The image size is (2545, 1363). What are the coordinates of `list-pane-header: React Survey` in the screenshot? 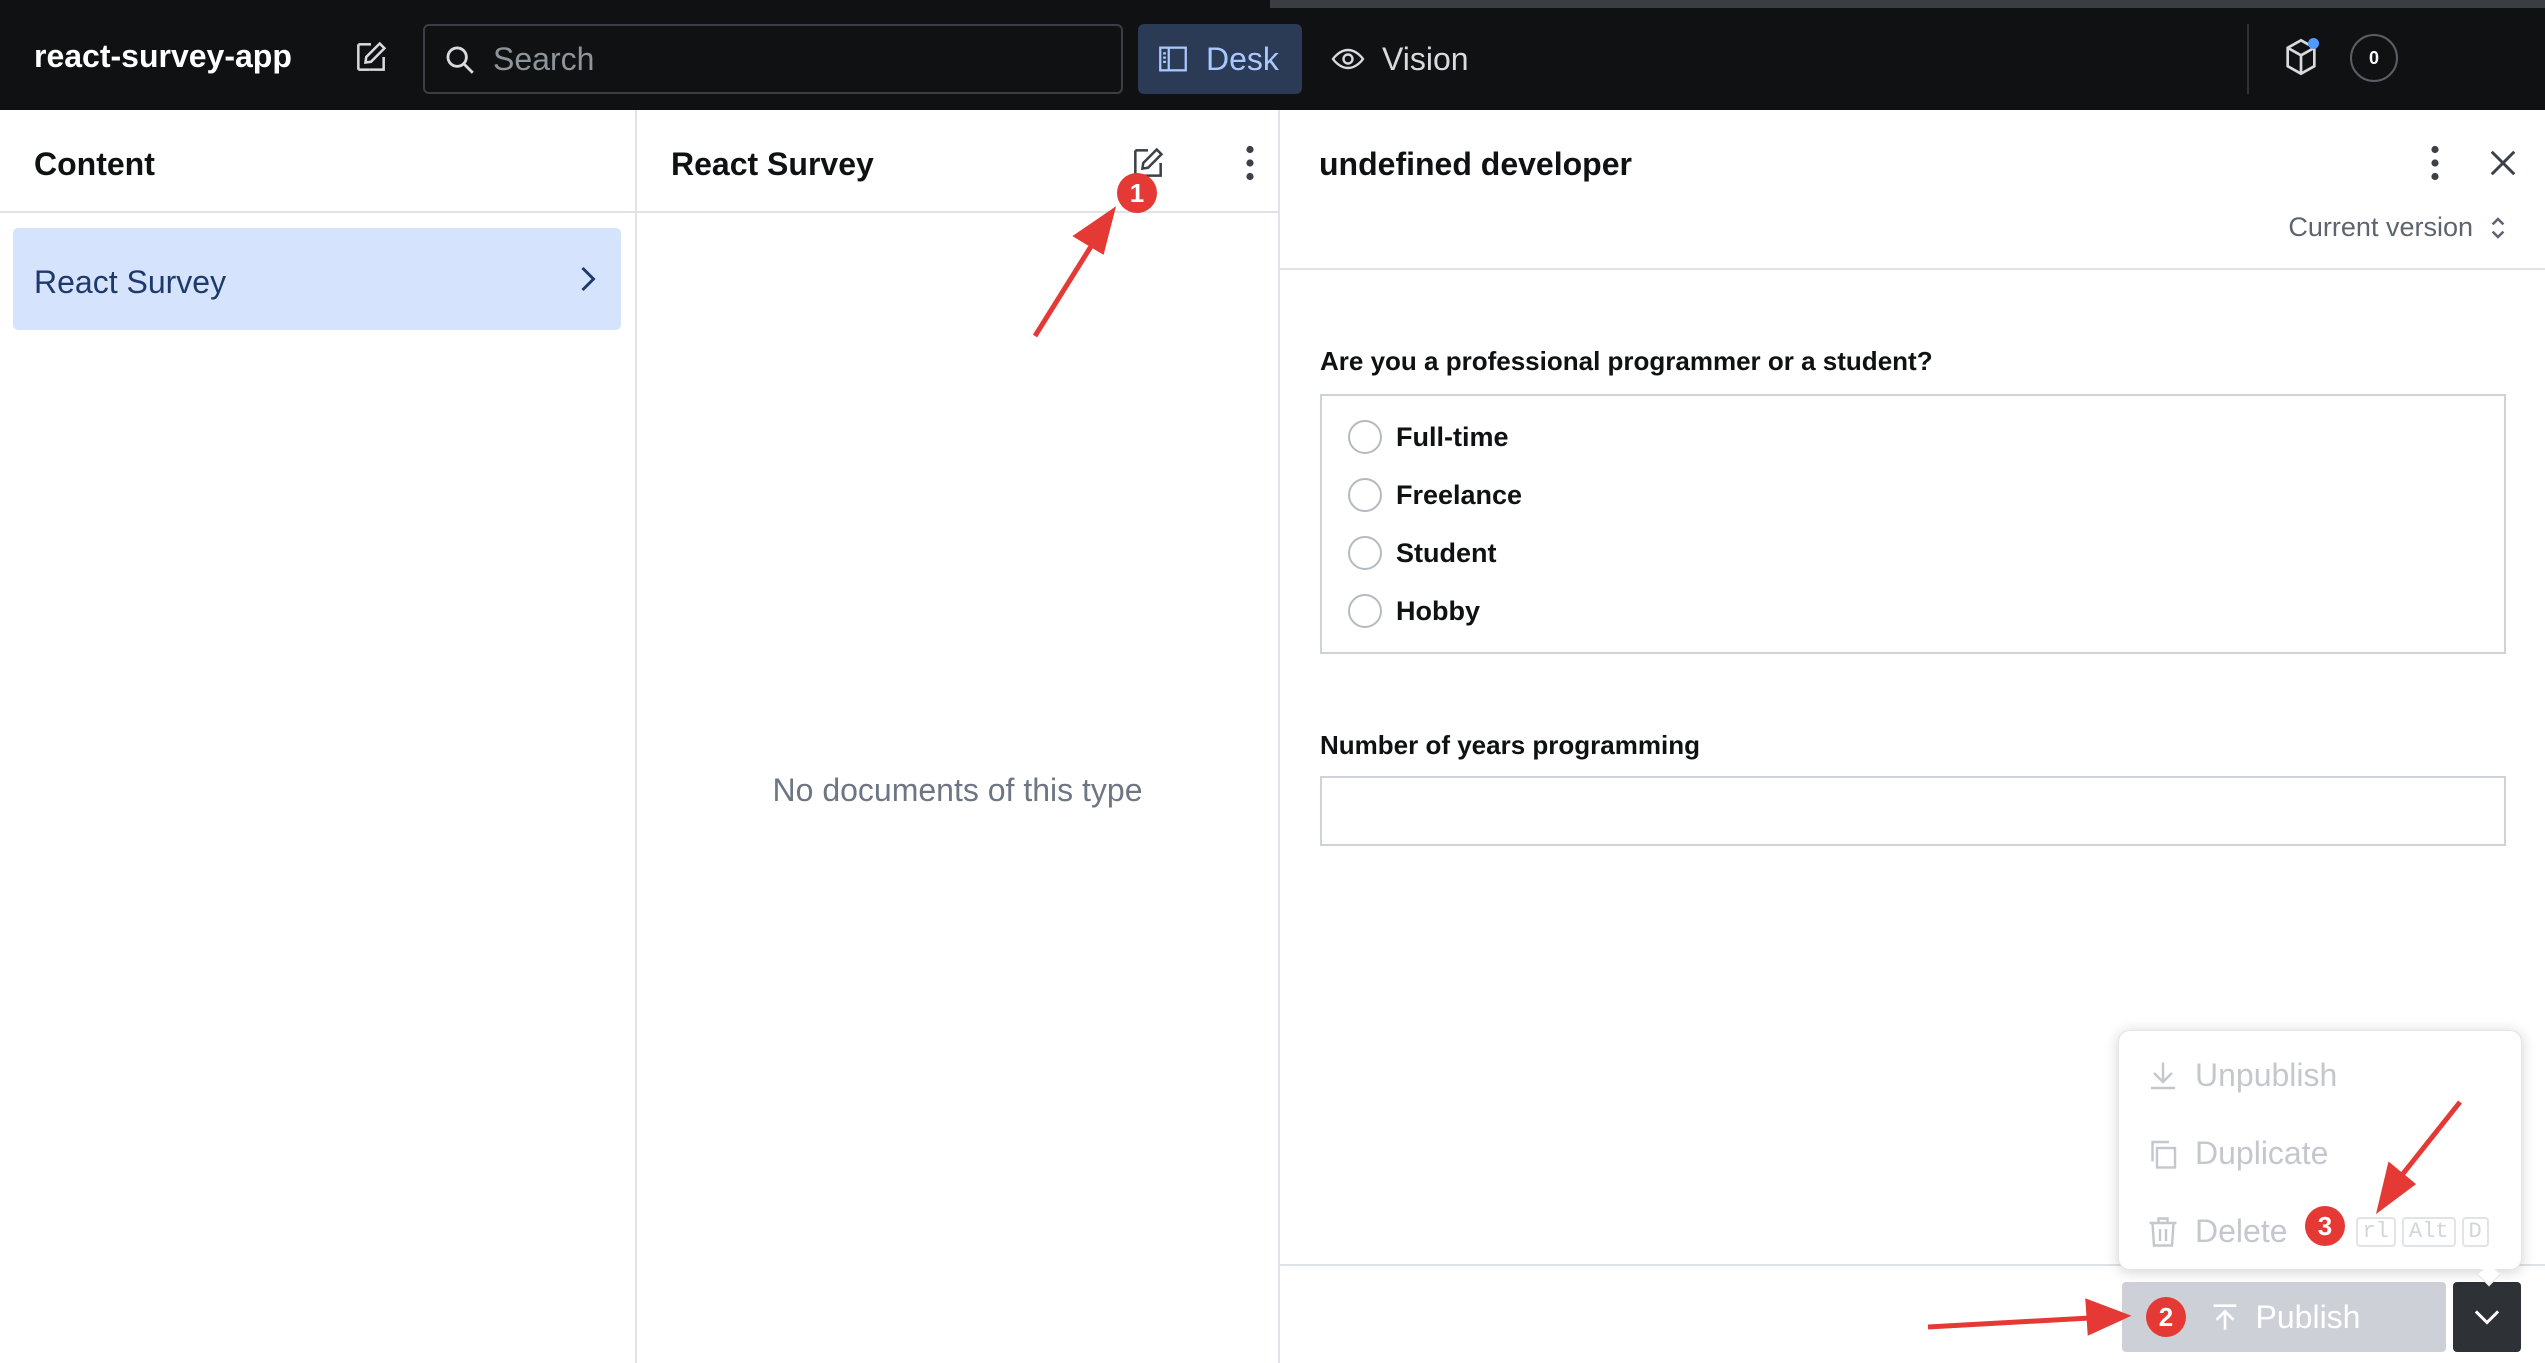 It's located at (957, 161).